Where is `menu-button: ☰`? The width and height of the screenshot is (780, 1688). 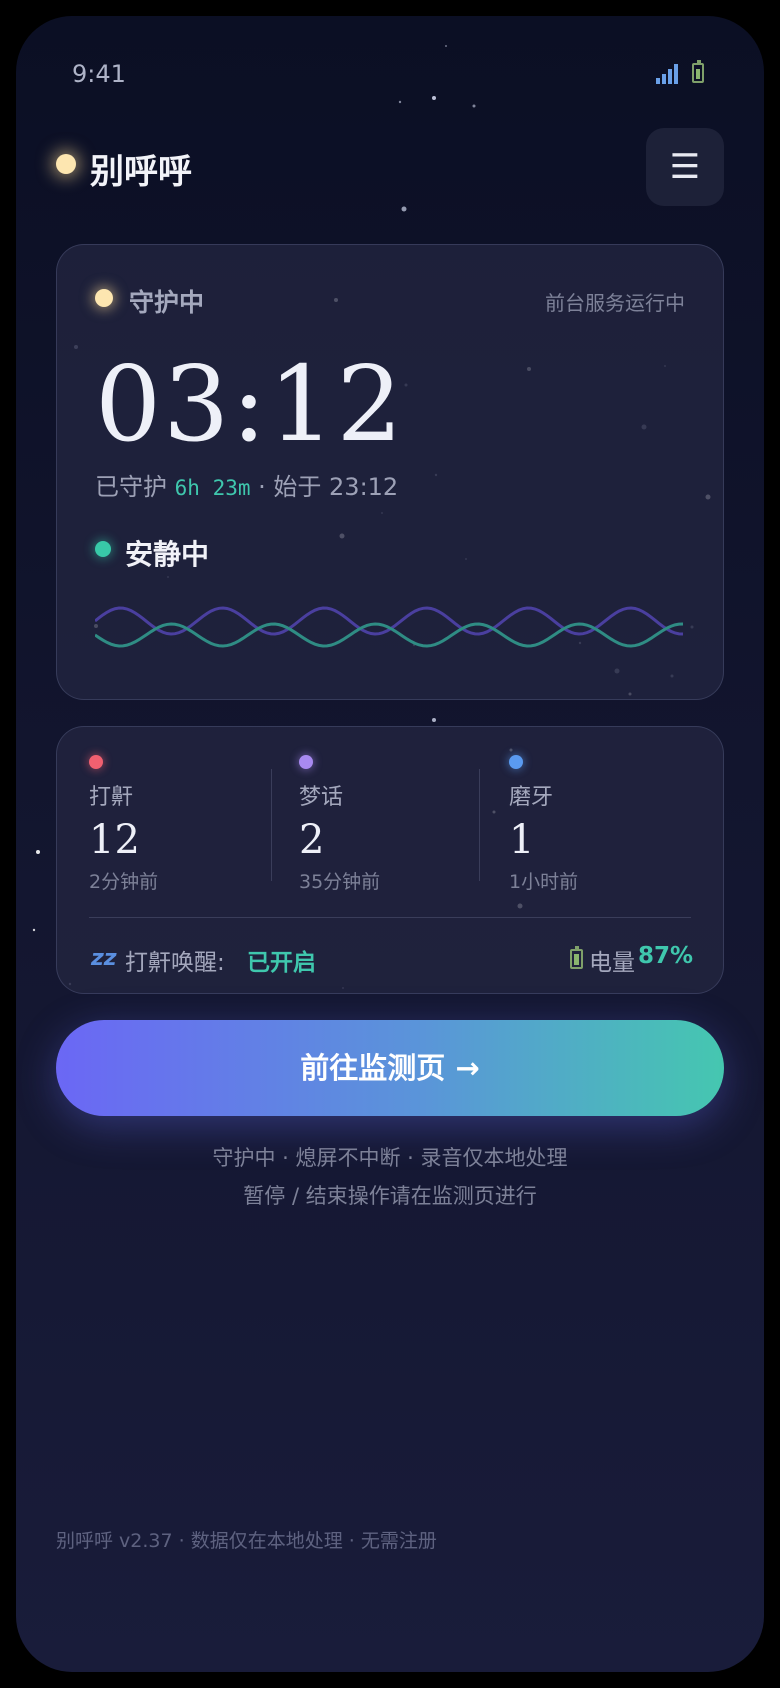 menu-button: ☰ is located at coordinates (685, 167).